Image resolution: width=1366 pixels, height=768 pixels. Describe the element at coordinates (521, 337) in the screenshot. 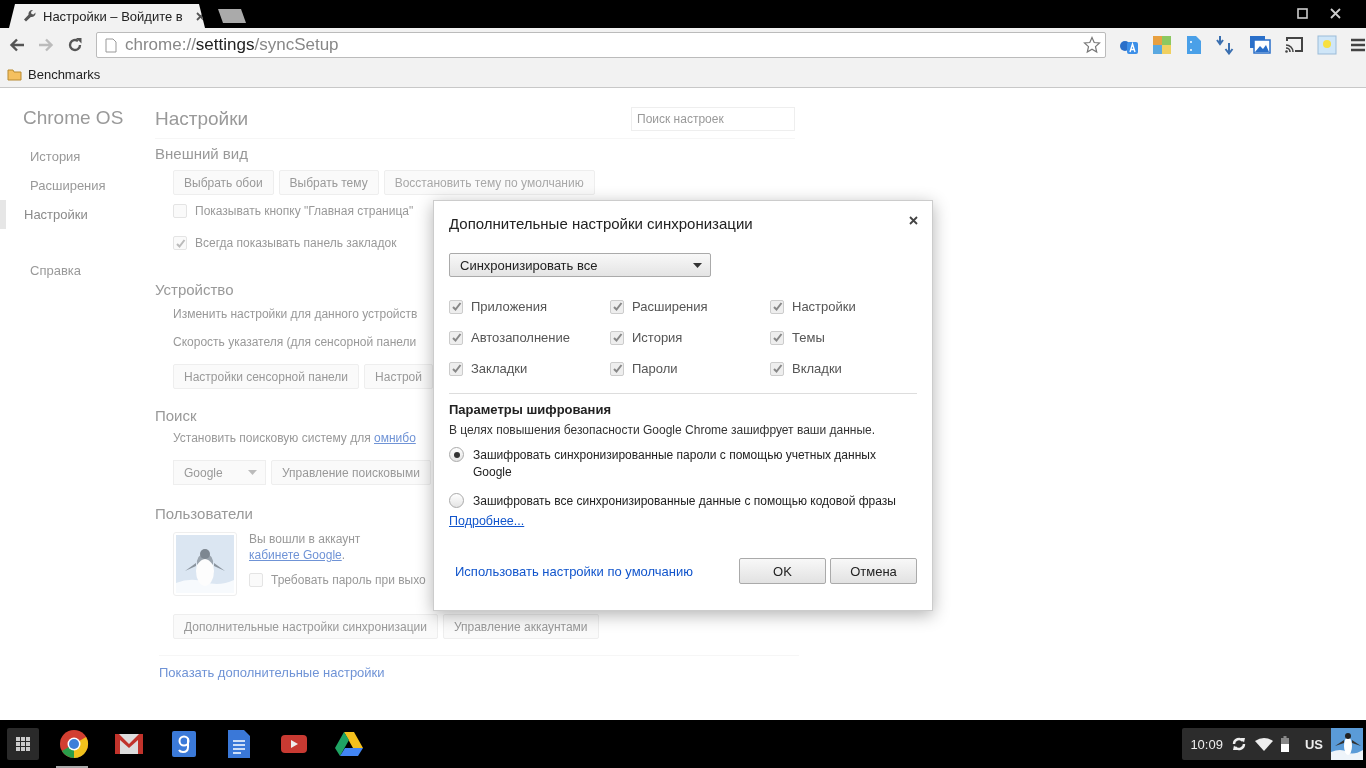

I see `checkbox-label: Автозаполнение` at that location.